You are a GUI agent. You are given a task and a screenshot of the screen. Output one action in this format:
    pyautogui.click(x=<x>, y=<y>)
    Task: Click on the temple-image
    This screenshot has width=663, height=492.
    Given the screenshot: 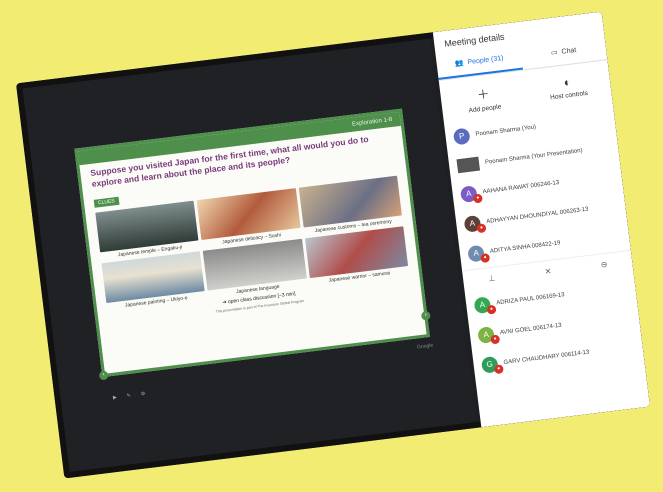 What is the action you would take?
    pyautogui.click(x=147, y=226)
    